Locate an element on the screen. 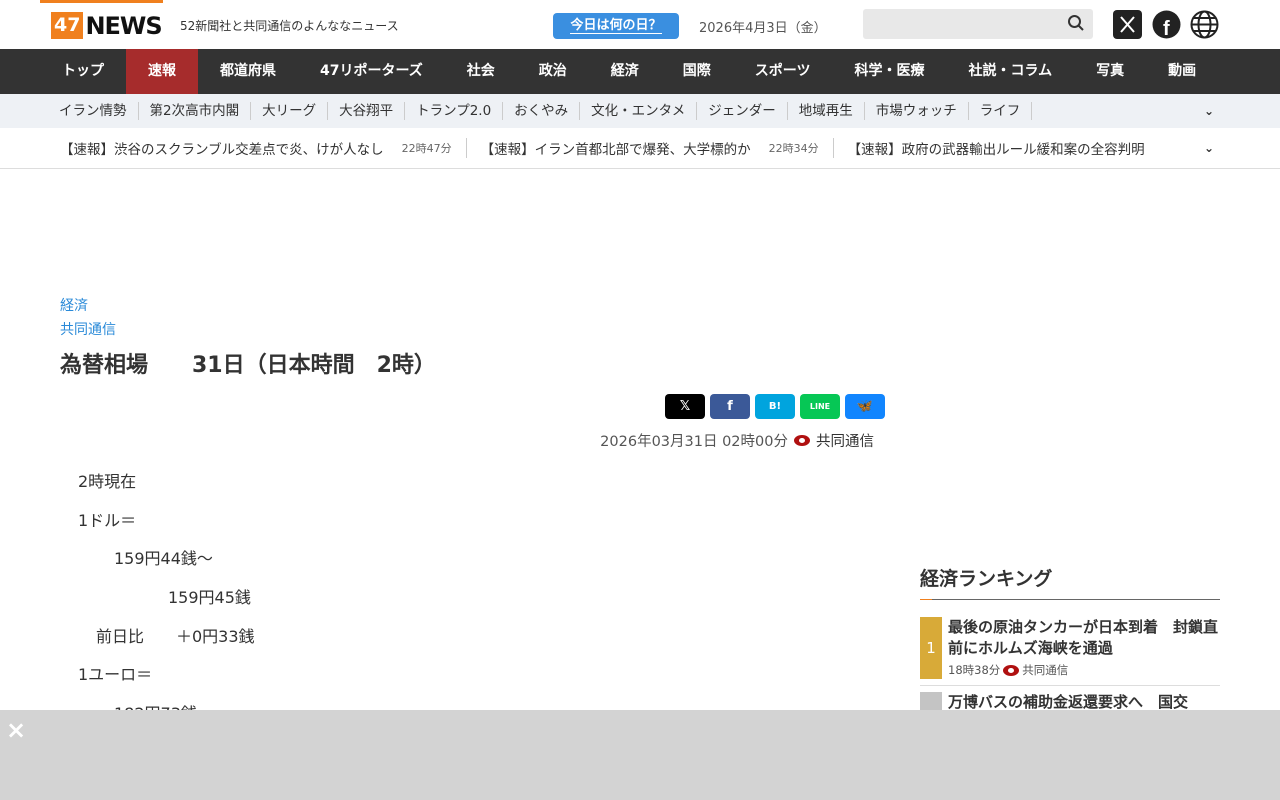 This screenshot has height=800, width=1280. share-hatena-button: B! is located at coordinates (775, 406).